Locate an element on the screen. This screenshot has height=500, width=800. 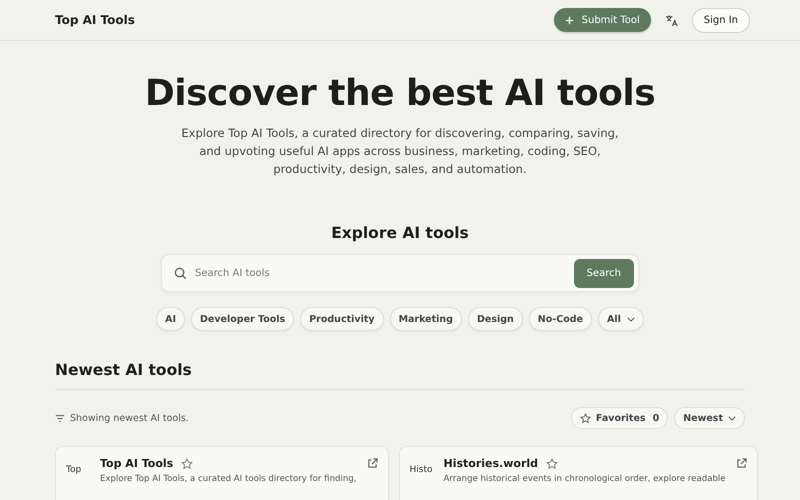
sort-dropdown: Newest is located at coordinates (709, 418).